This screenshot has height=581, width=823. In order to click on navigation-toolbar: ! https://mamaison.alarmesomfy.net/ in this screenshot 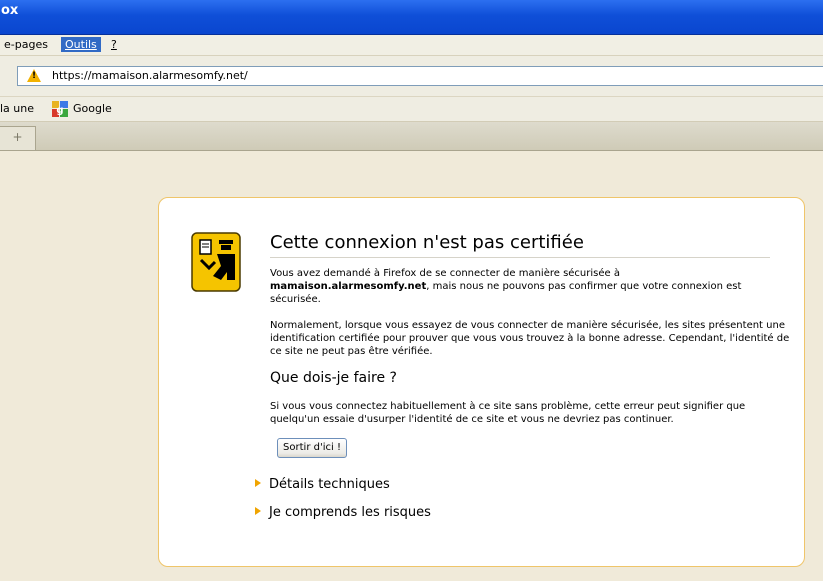, I will do `click(411, 76)`.